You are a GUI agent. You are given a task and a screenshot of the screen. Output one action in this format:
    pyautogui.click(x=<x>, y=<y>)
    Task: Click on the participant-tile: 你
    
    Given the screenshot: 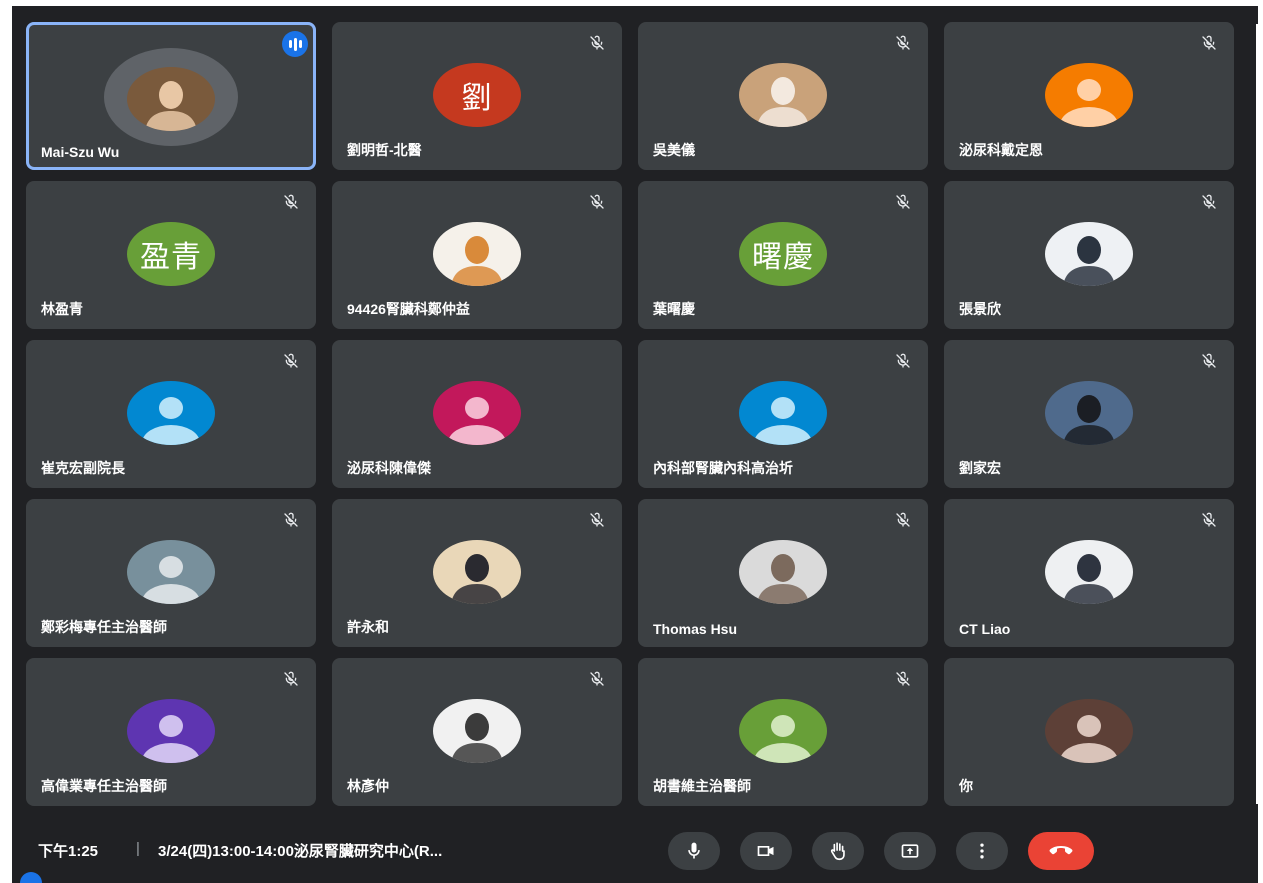 What is the action you would take?
    pyautogui.click(x=1089, y=732)
    